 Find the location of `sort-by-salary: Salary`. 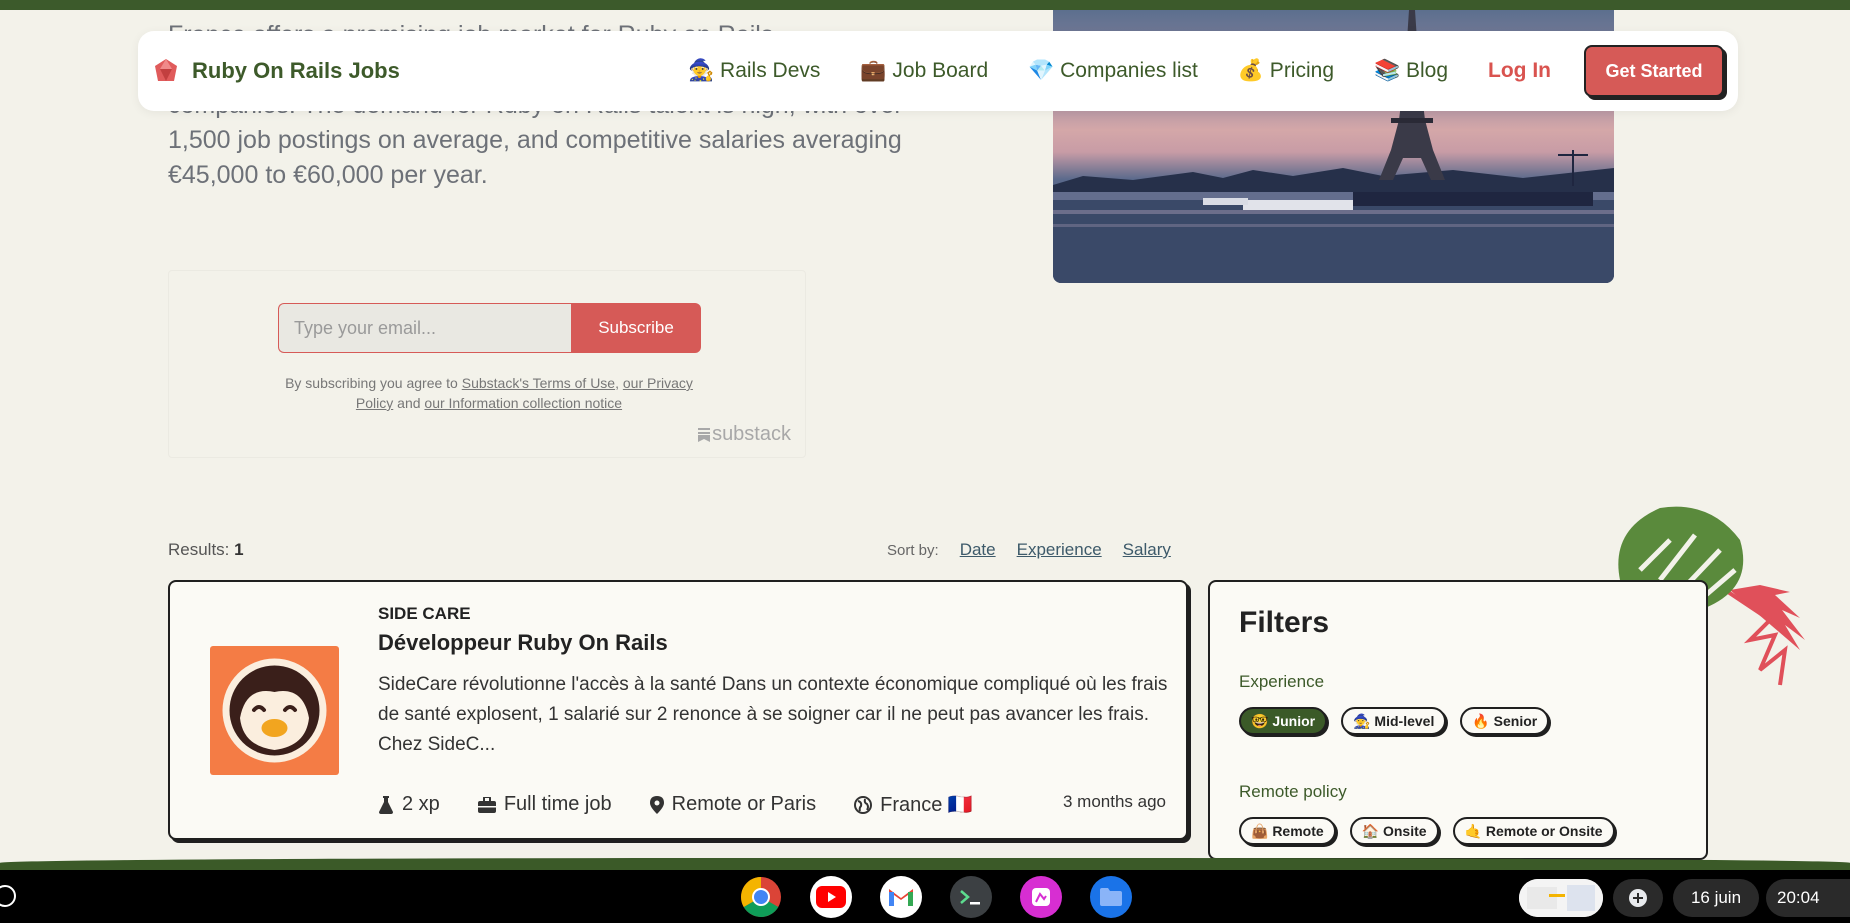

sort-by-salary: Salary is located at coordinates (1147, 550).